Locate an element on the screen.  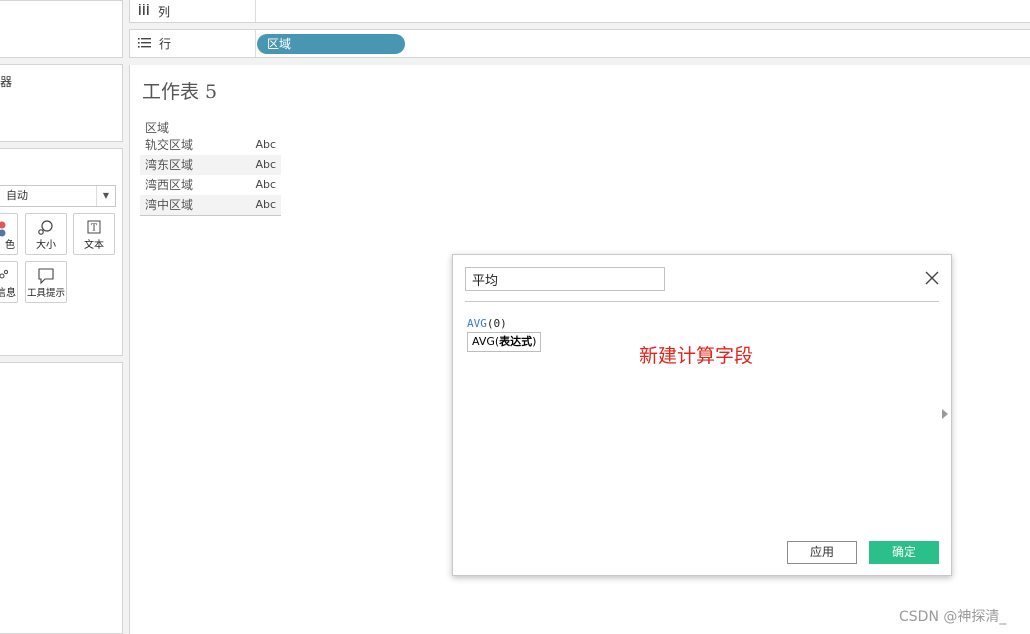
close-icon is located at coordinates (932, 278).